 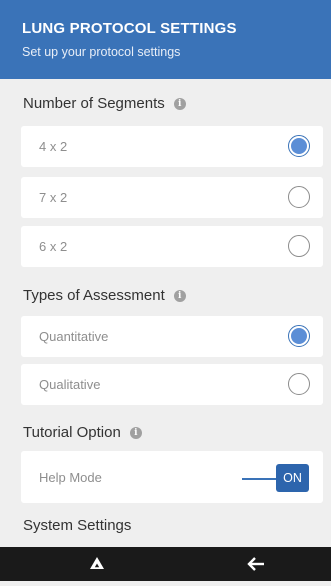 I want to click on help-mode-toggle: ON, so click(x=292, y=478).